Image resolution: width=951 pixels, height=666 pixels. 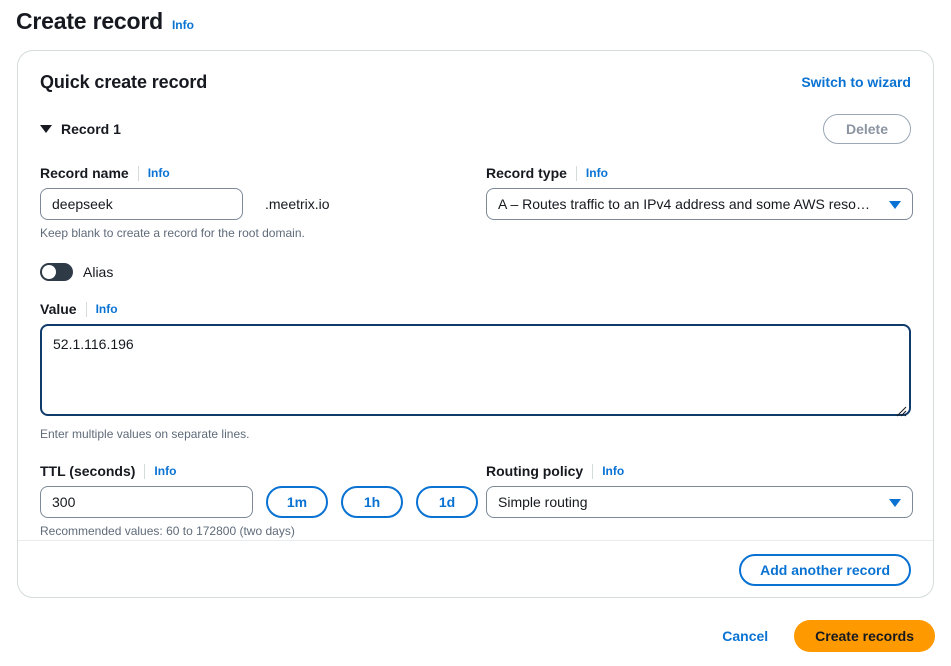 What do you see at coordinates (867, 129) in the screenshot?
I see `delete-record-button: Delete` at bounding box center [867, 129].